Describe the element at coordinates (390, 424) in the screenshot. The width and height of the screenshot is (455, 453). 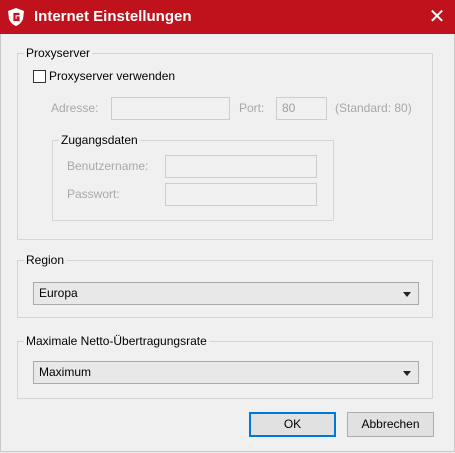
I see `cancel-button: Abbrechen` at that location.